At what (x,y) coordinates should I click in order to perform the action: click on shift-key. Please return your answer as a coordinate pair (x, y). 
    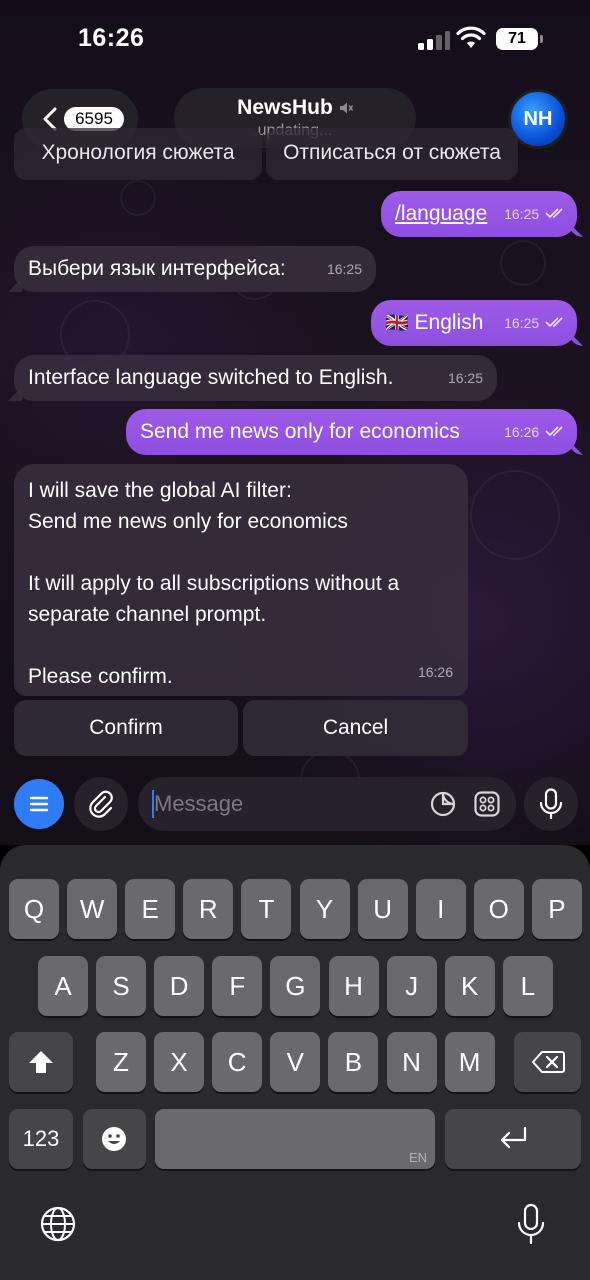
    Looking at the image, I should click on (41, 1062).